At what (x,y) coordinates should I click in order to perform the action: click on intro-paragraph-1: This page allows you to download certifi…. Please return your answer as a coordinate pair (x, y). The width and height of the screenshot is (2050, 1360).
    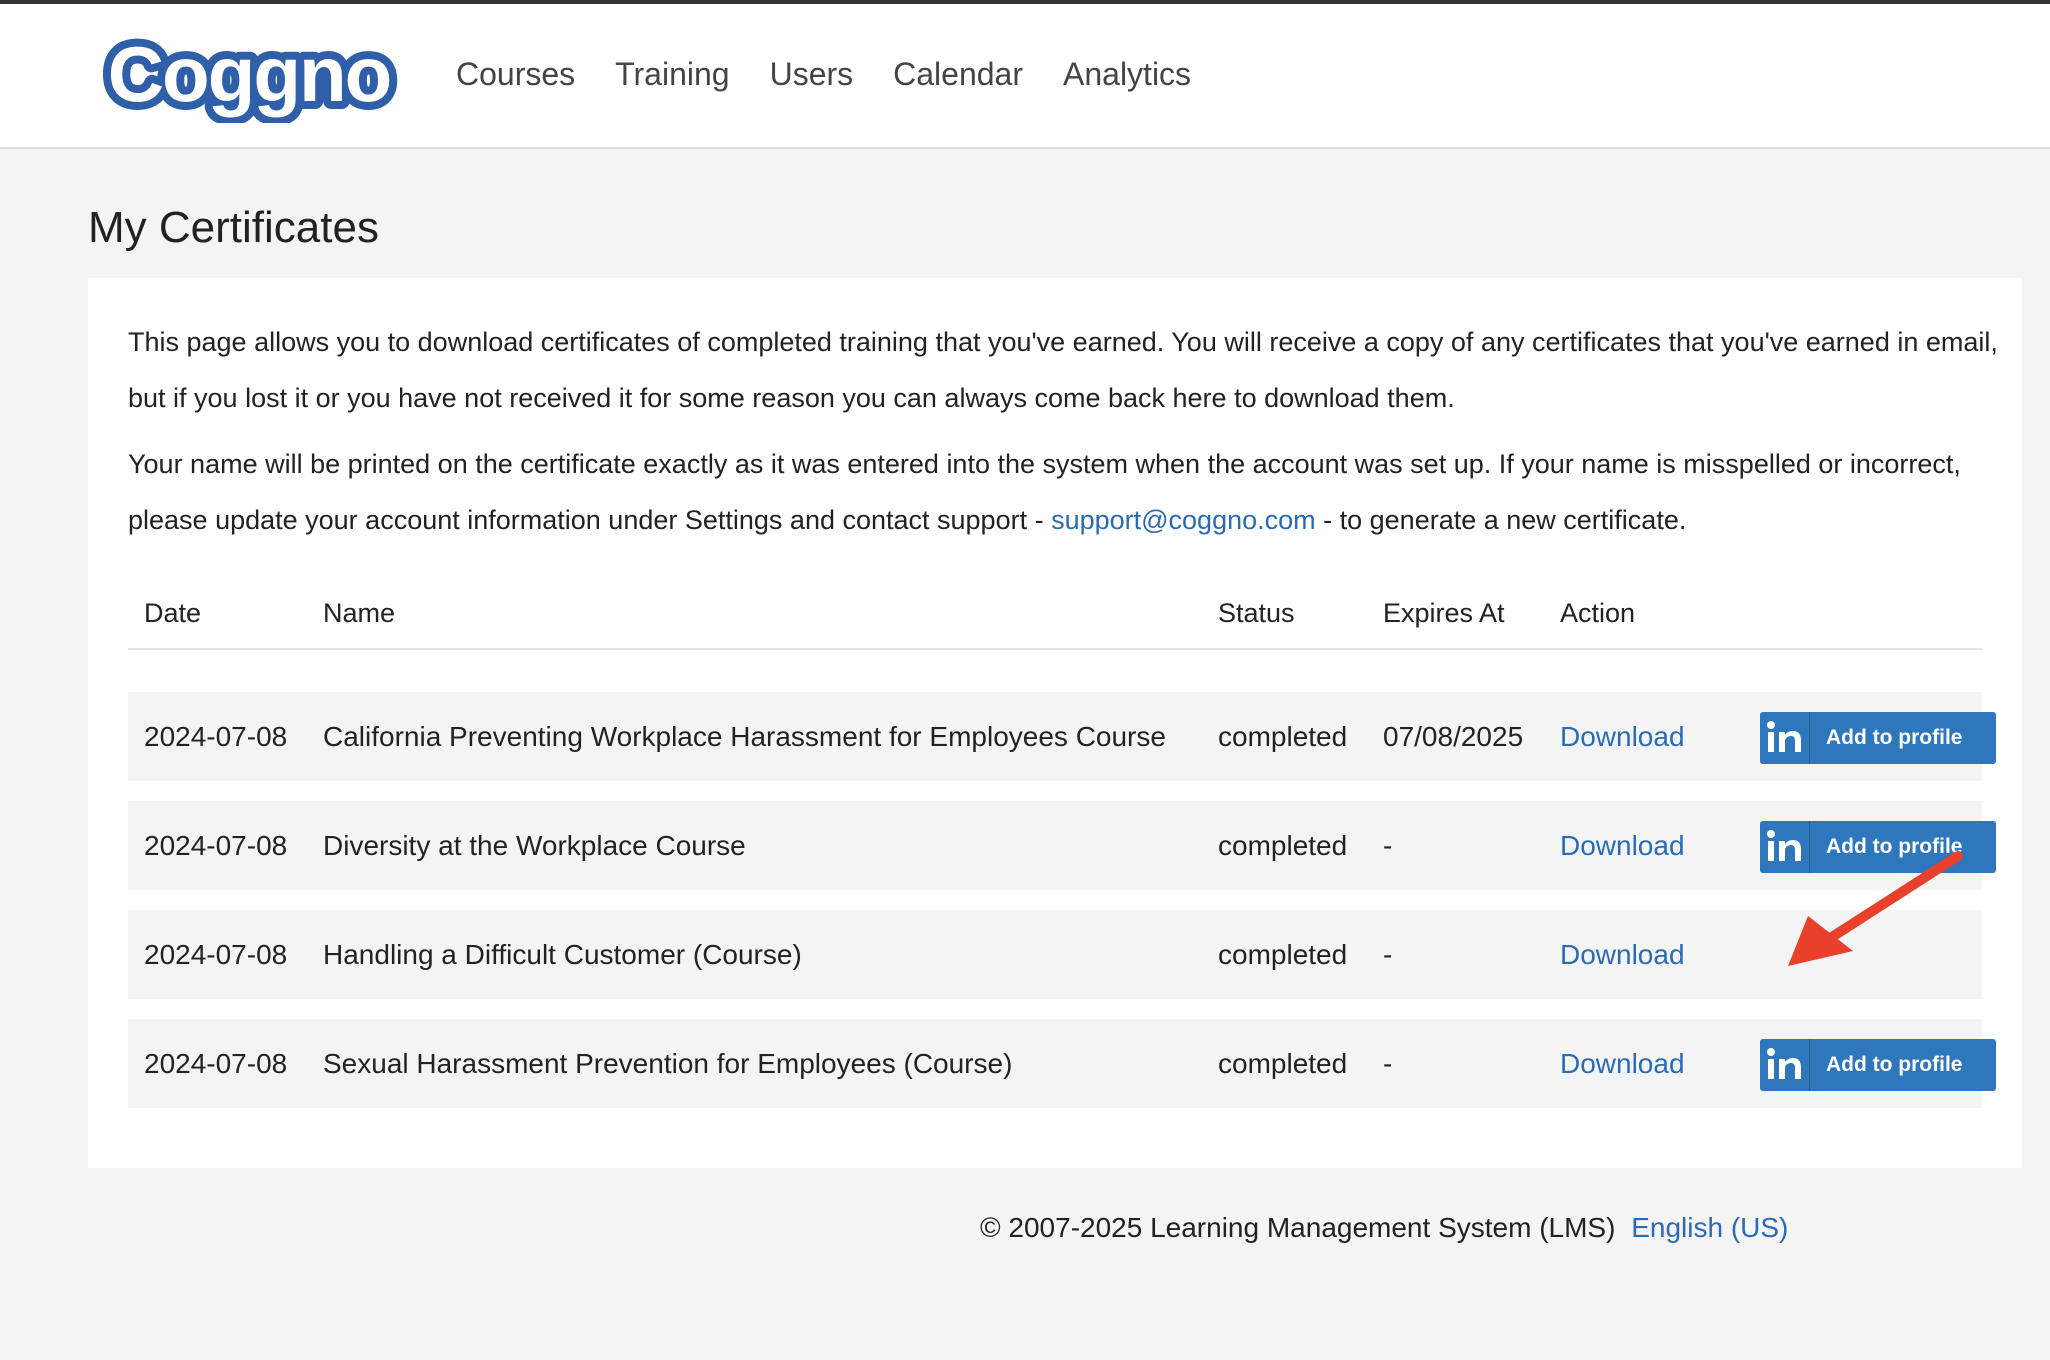
    Looking at the image, I should click on (1063, 370).